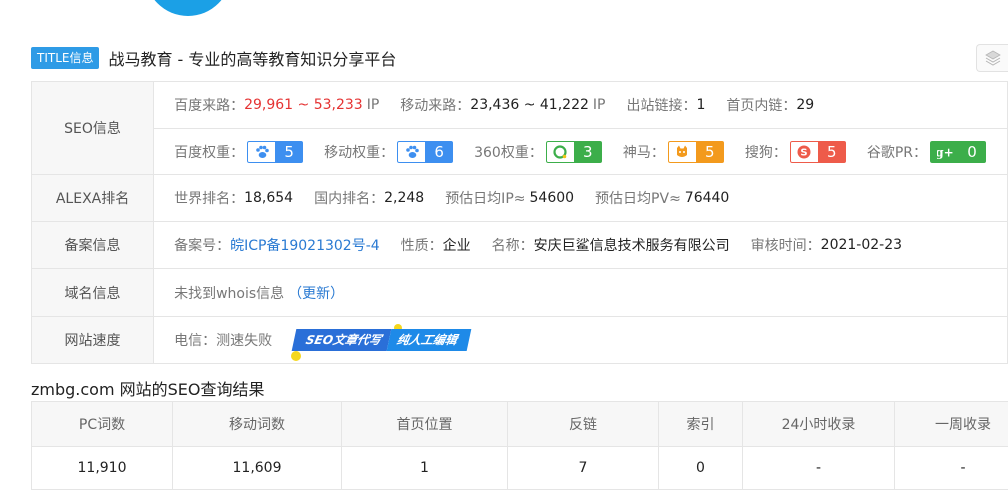 Image resolution: width=1008 pixels, height=494 pixels. What do you see at coordinates (552, 198) in the screenshot?
I see `daily-ip-value: 54600` at bounding box center [552, 198].